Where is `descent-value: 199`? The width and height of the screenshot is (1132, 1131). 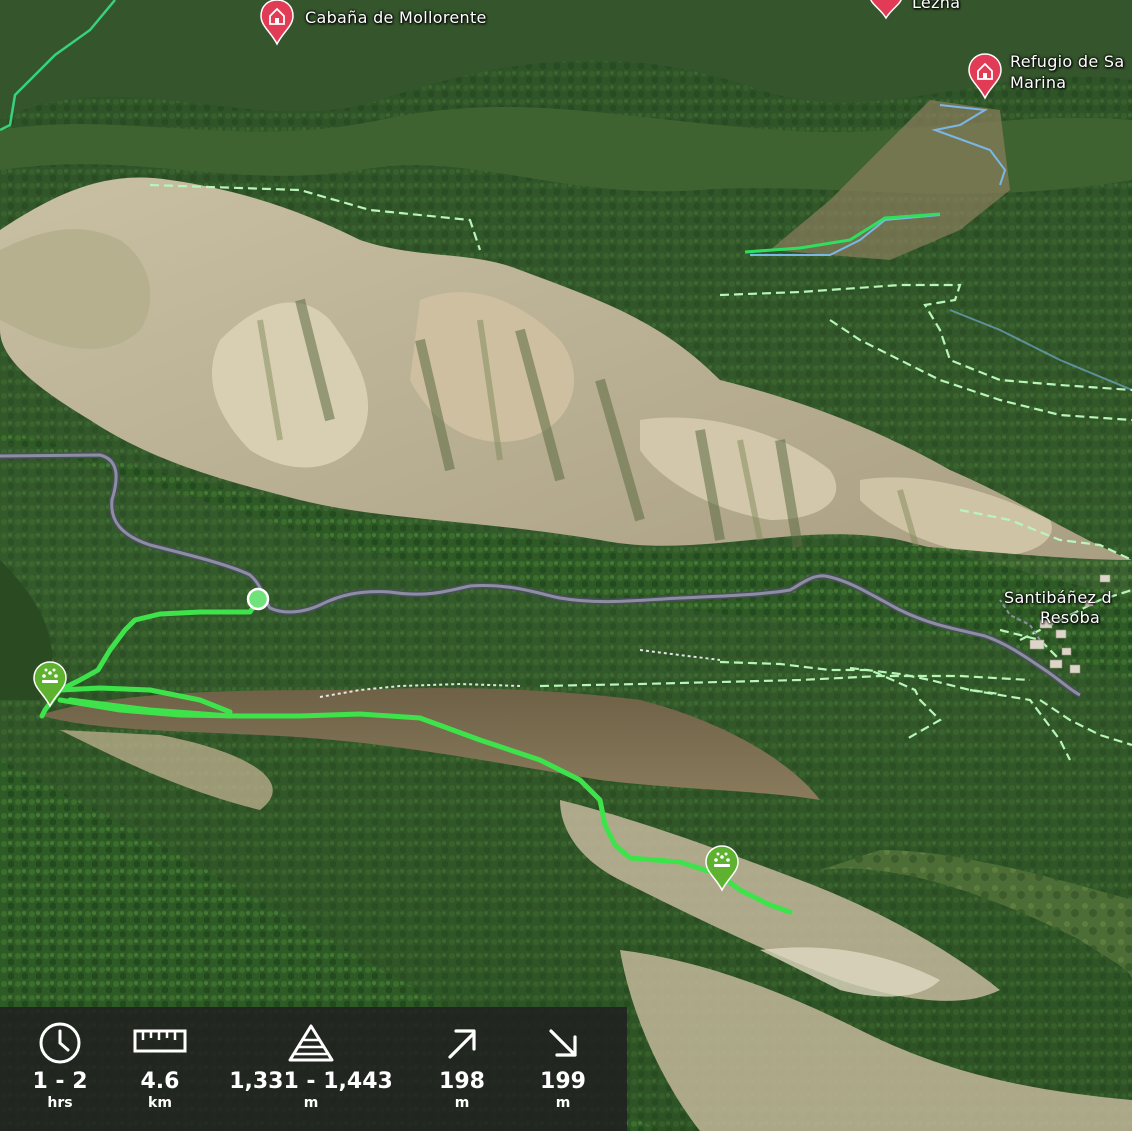 descent-value: 199 is located at coordinates (563, 1081).